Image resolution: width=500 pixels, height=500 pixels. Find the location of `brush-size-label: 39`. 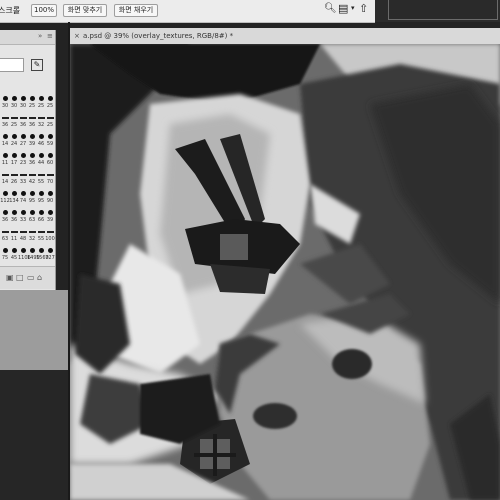

brush-size-label: 39 is located at coordinates (50, 220).